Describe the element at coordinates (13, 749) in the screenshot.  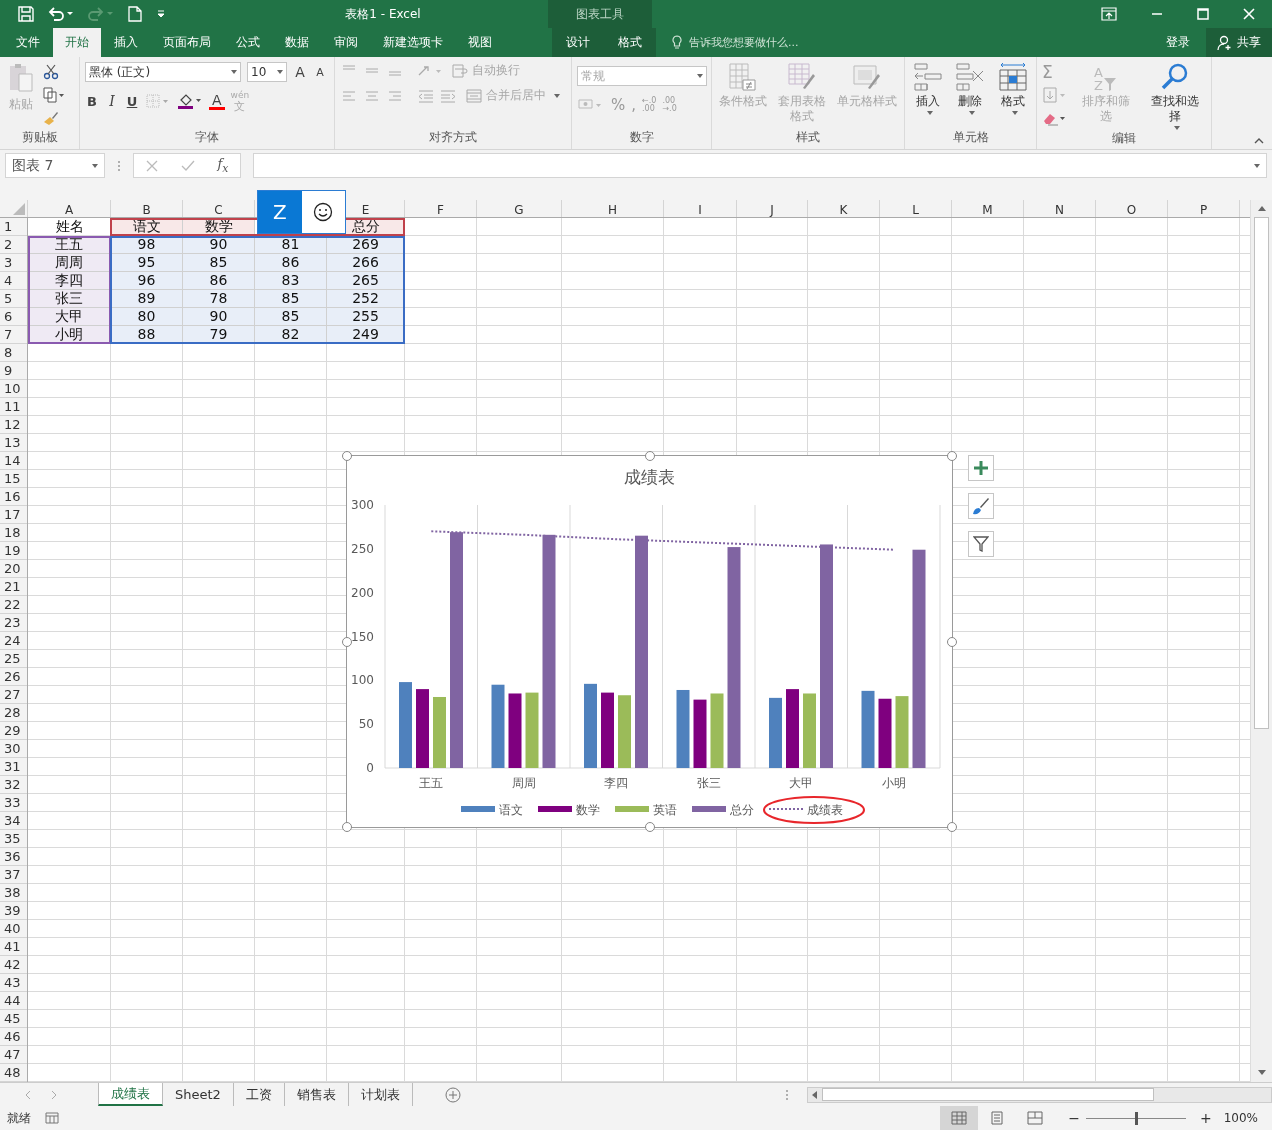
I see `row-header: 30` at that location.